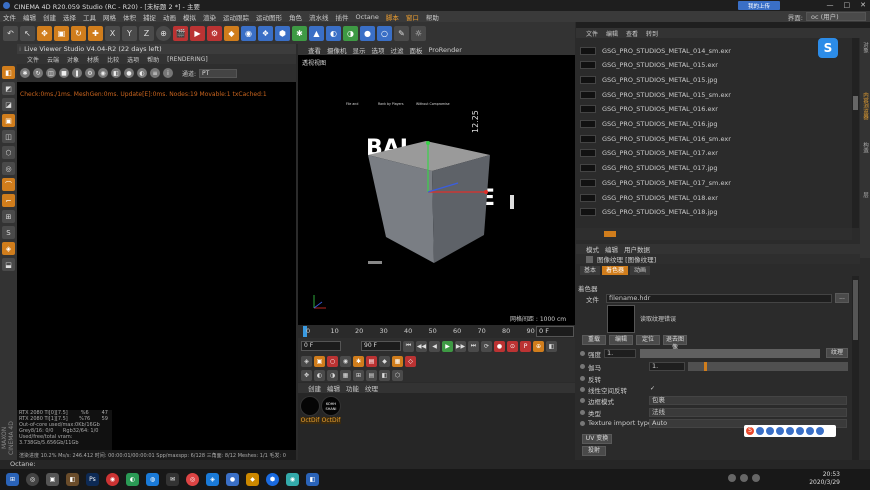 This screenshot has height=490, width=870. I want to click on taskbar-app-15: ◧, so click(312, 479).